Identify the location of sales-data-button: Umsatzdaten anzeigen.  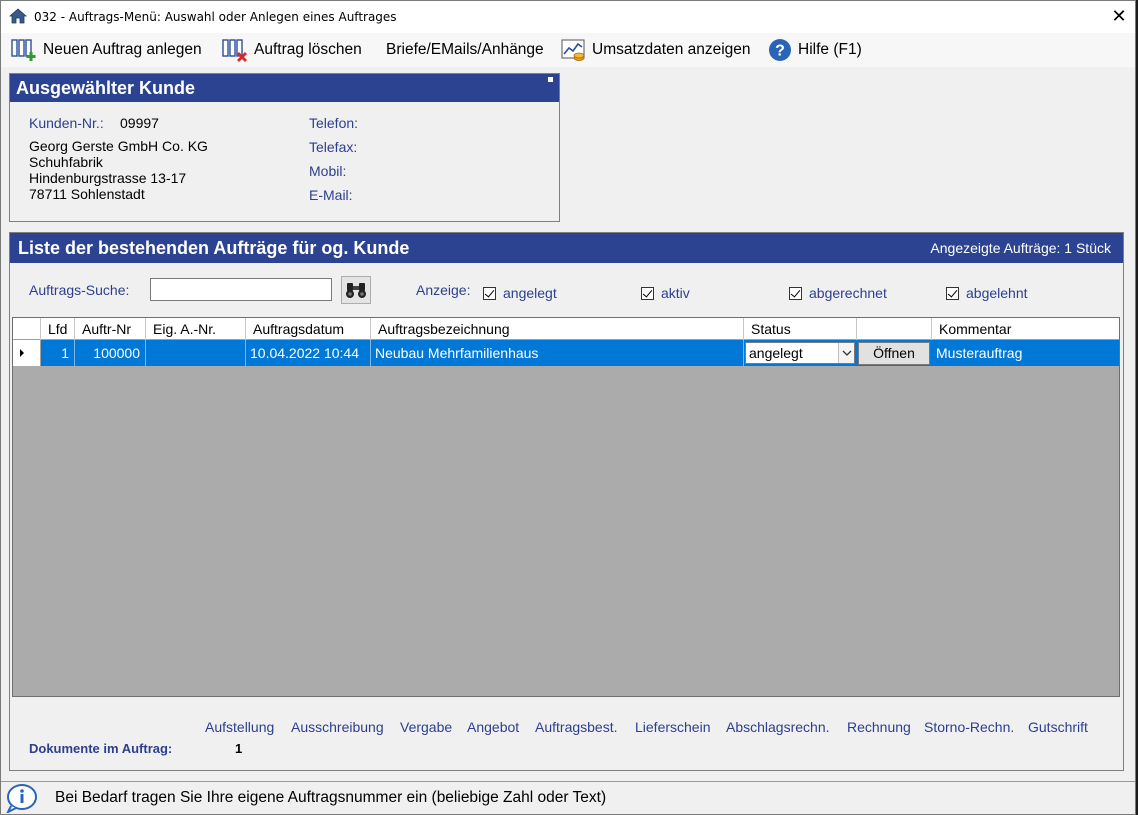
(656, 50).